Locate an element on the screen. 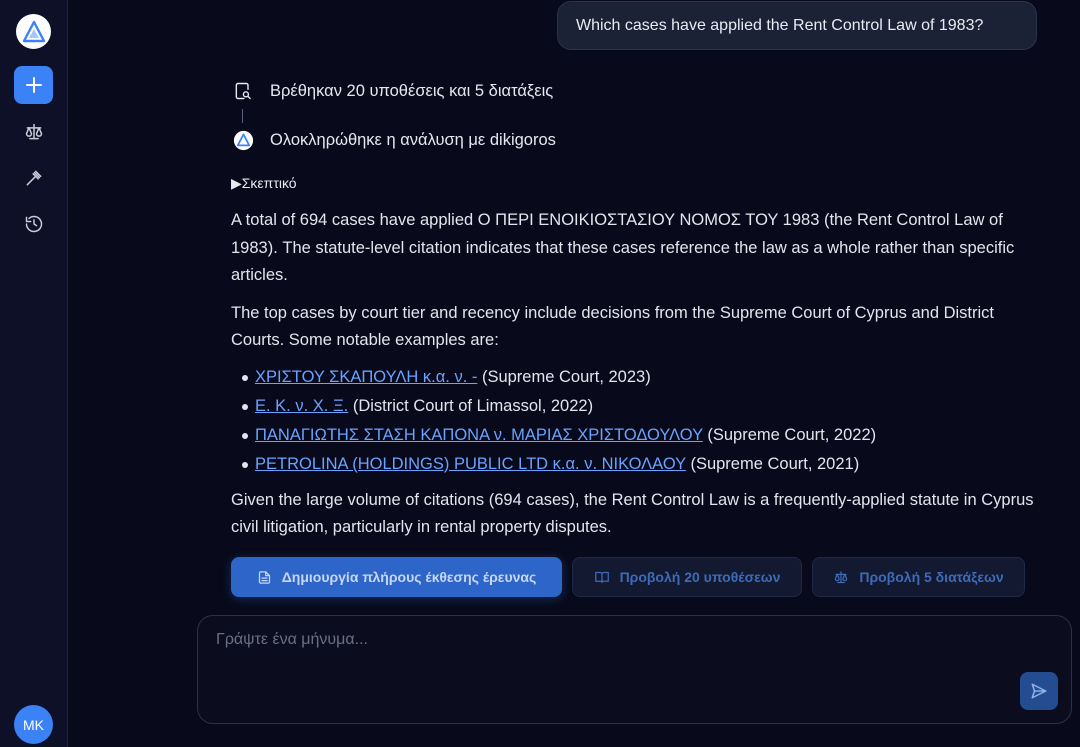  history-icon is located at coordinates (34, 224).